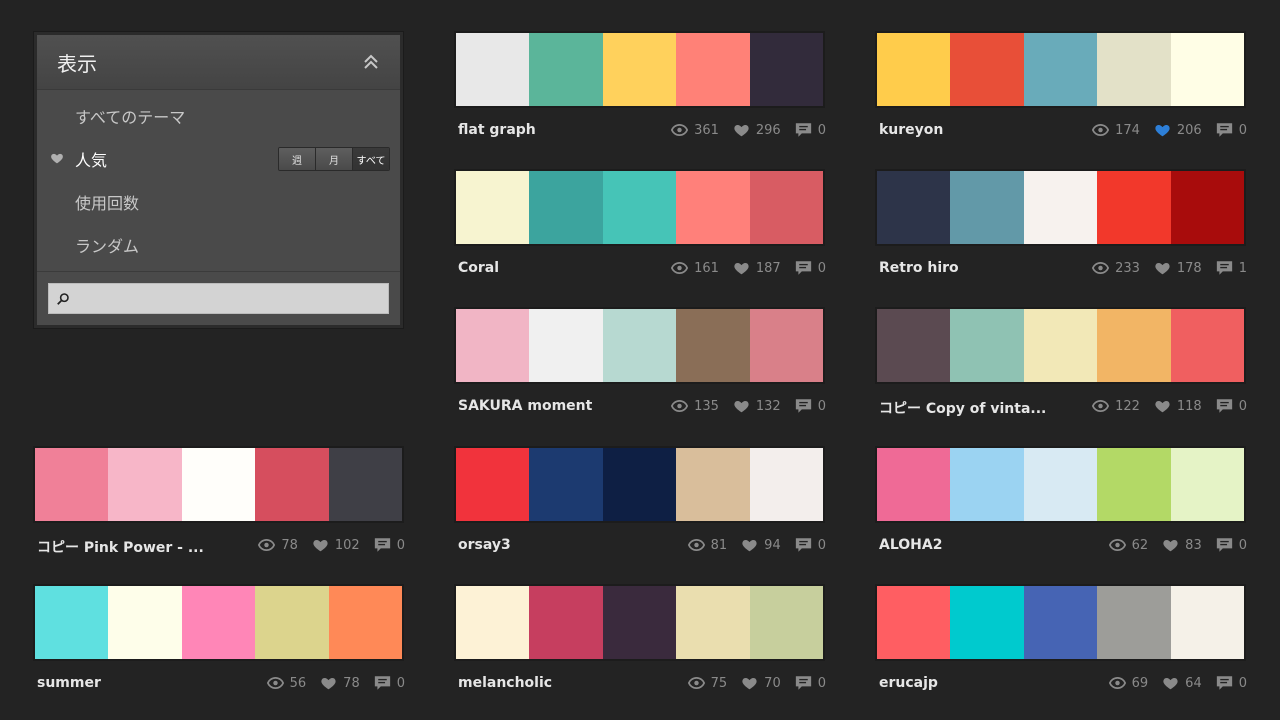 This screenshot has height=720, width=1280. I want to click on palette-name: kureyon, so click(911, 130).